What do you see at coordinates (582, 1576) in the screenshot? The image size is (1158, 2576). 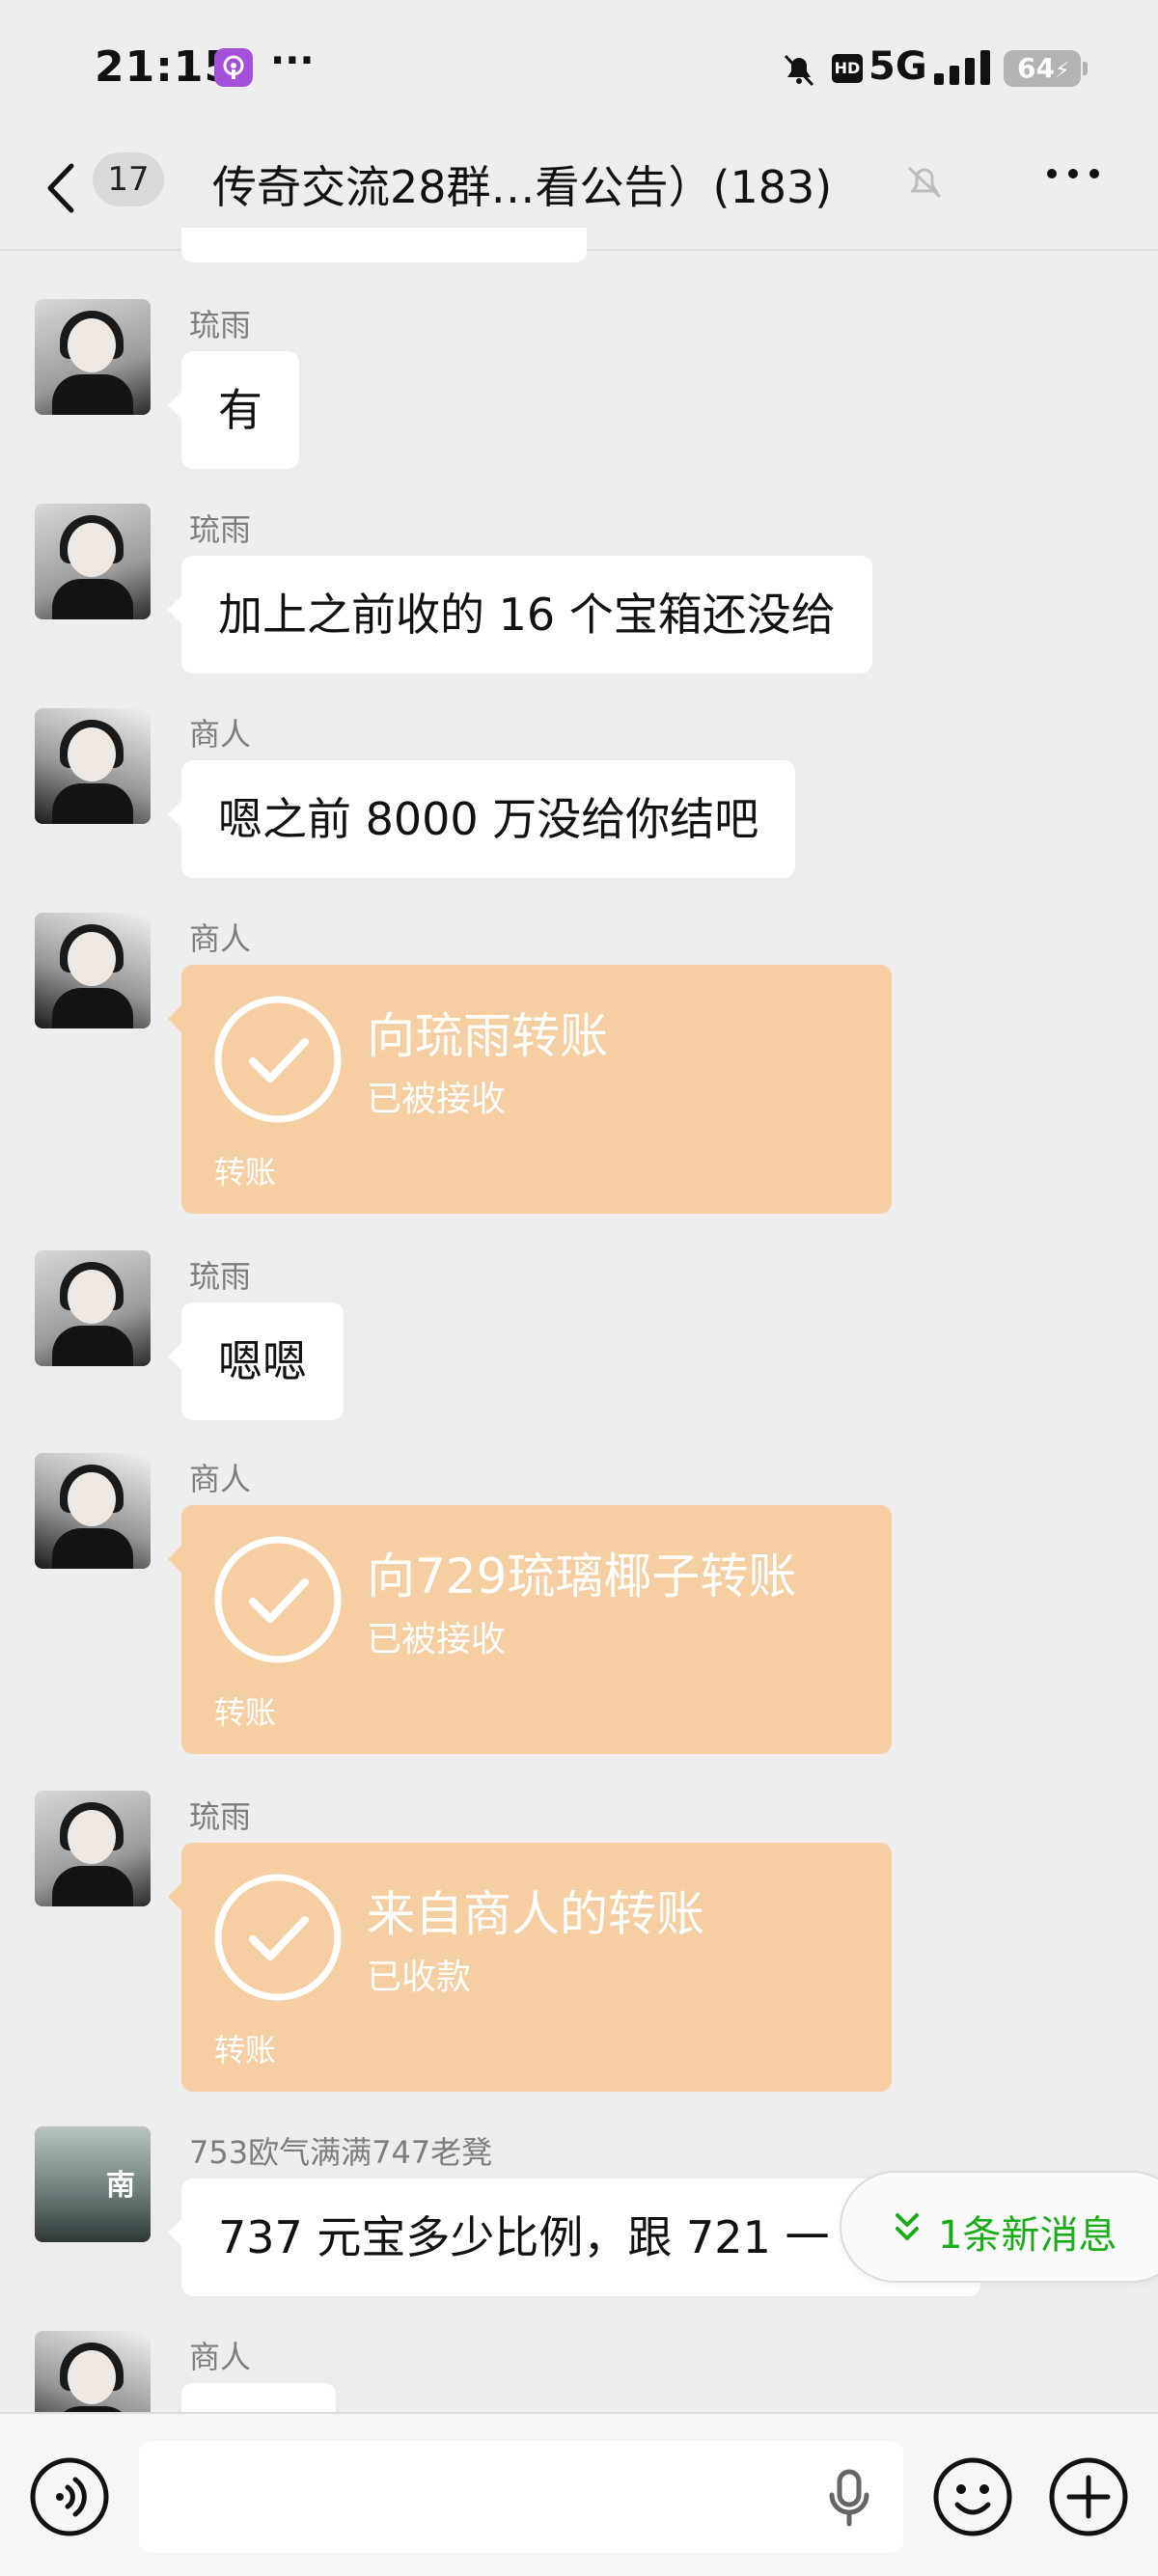 I see `transfer-title: 向729琉璃椰子转账` at bounding box center [582, 1576].